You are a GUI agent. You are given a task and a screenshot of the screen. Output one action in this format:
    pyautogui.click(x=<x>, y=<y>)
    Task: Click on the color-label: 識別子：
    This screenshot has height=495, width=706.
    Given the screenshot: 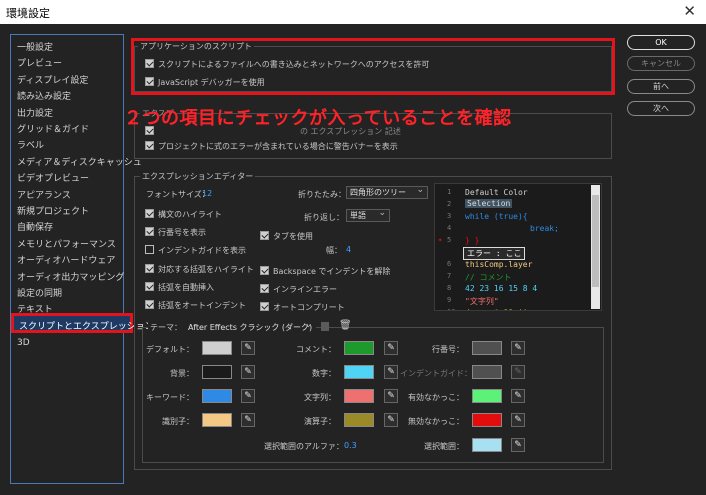 What is the action you would take?
    pyautogui.click(x=178, y=421)
    